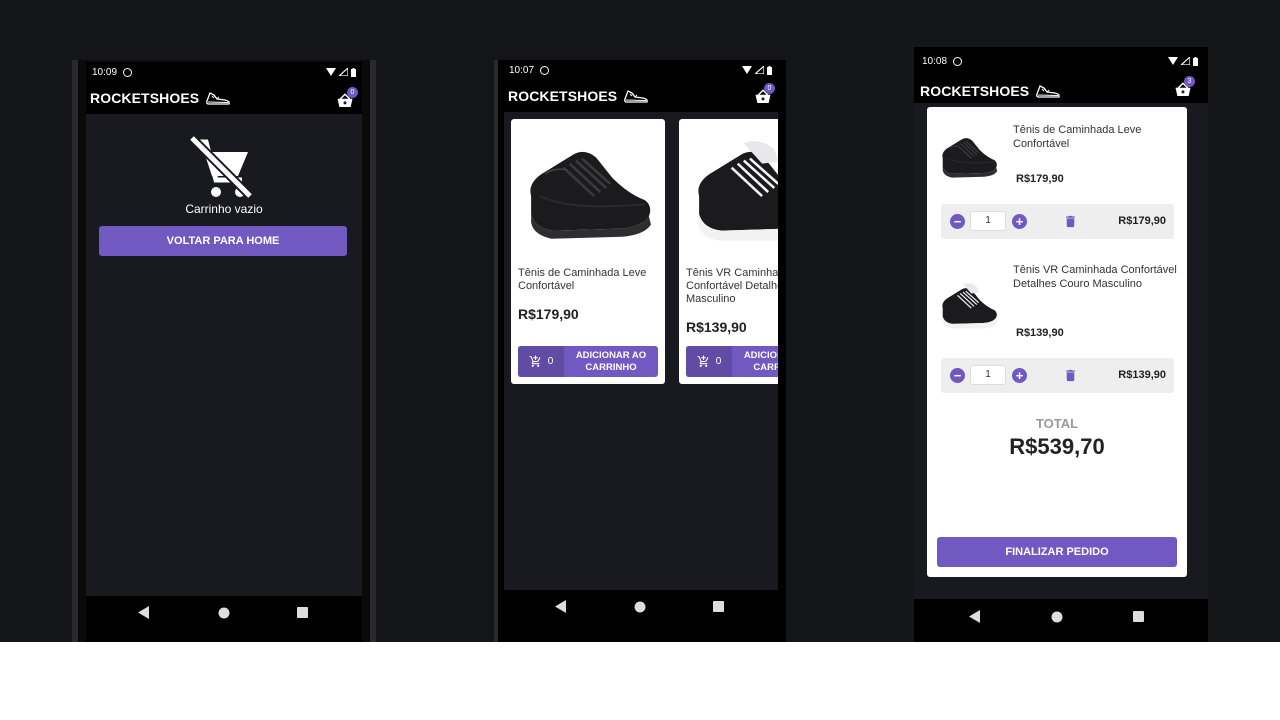  Describe the element at coordinates (1057, 221) in the screenshot. I see `cart-item-controls: − 1 + R$179,90` at that location.